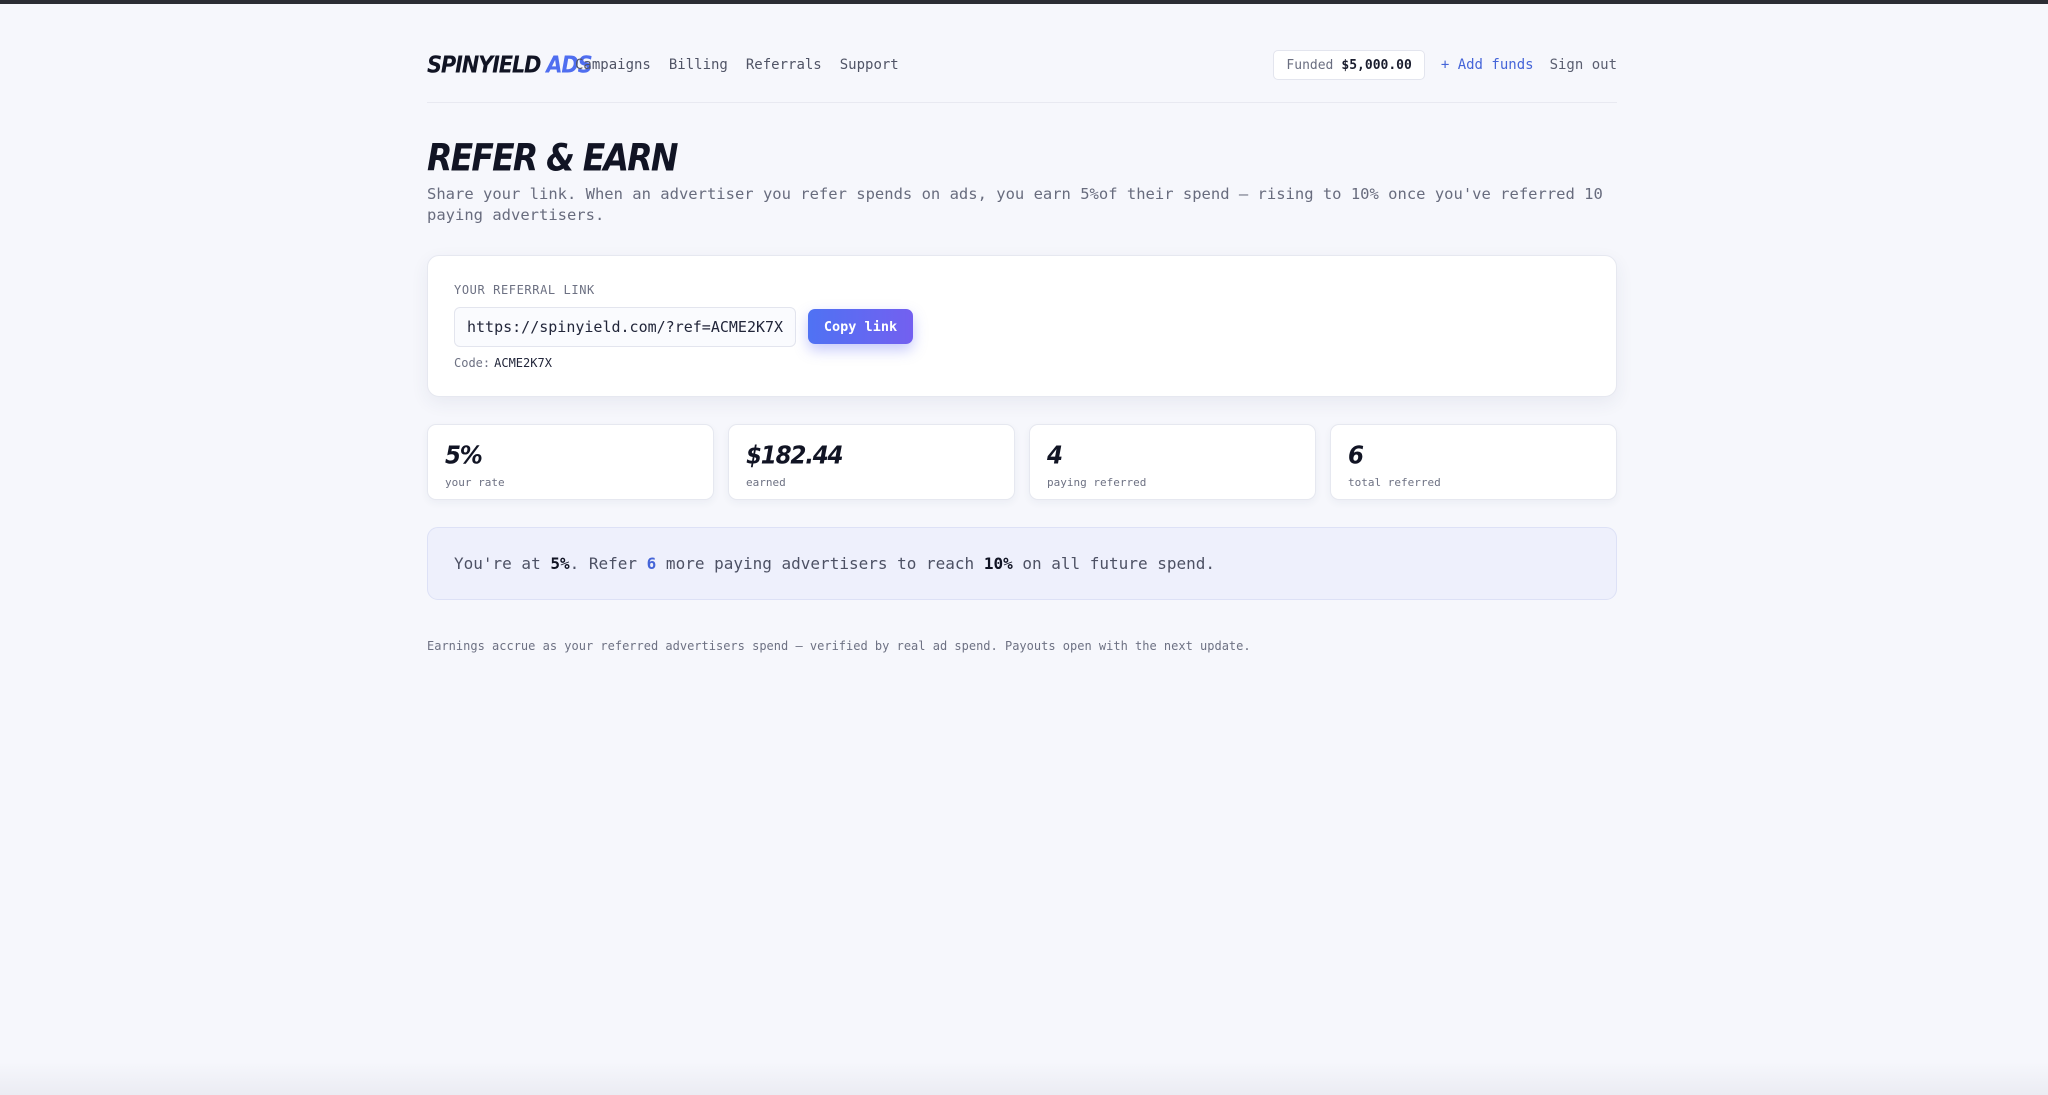 This screenshot has height=1095, width=2048. I want to click on referral-code-label: Code:, so click(472, 363).